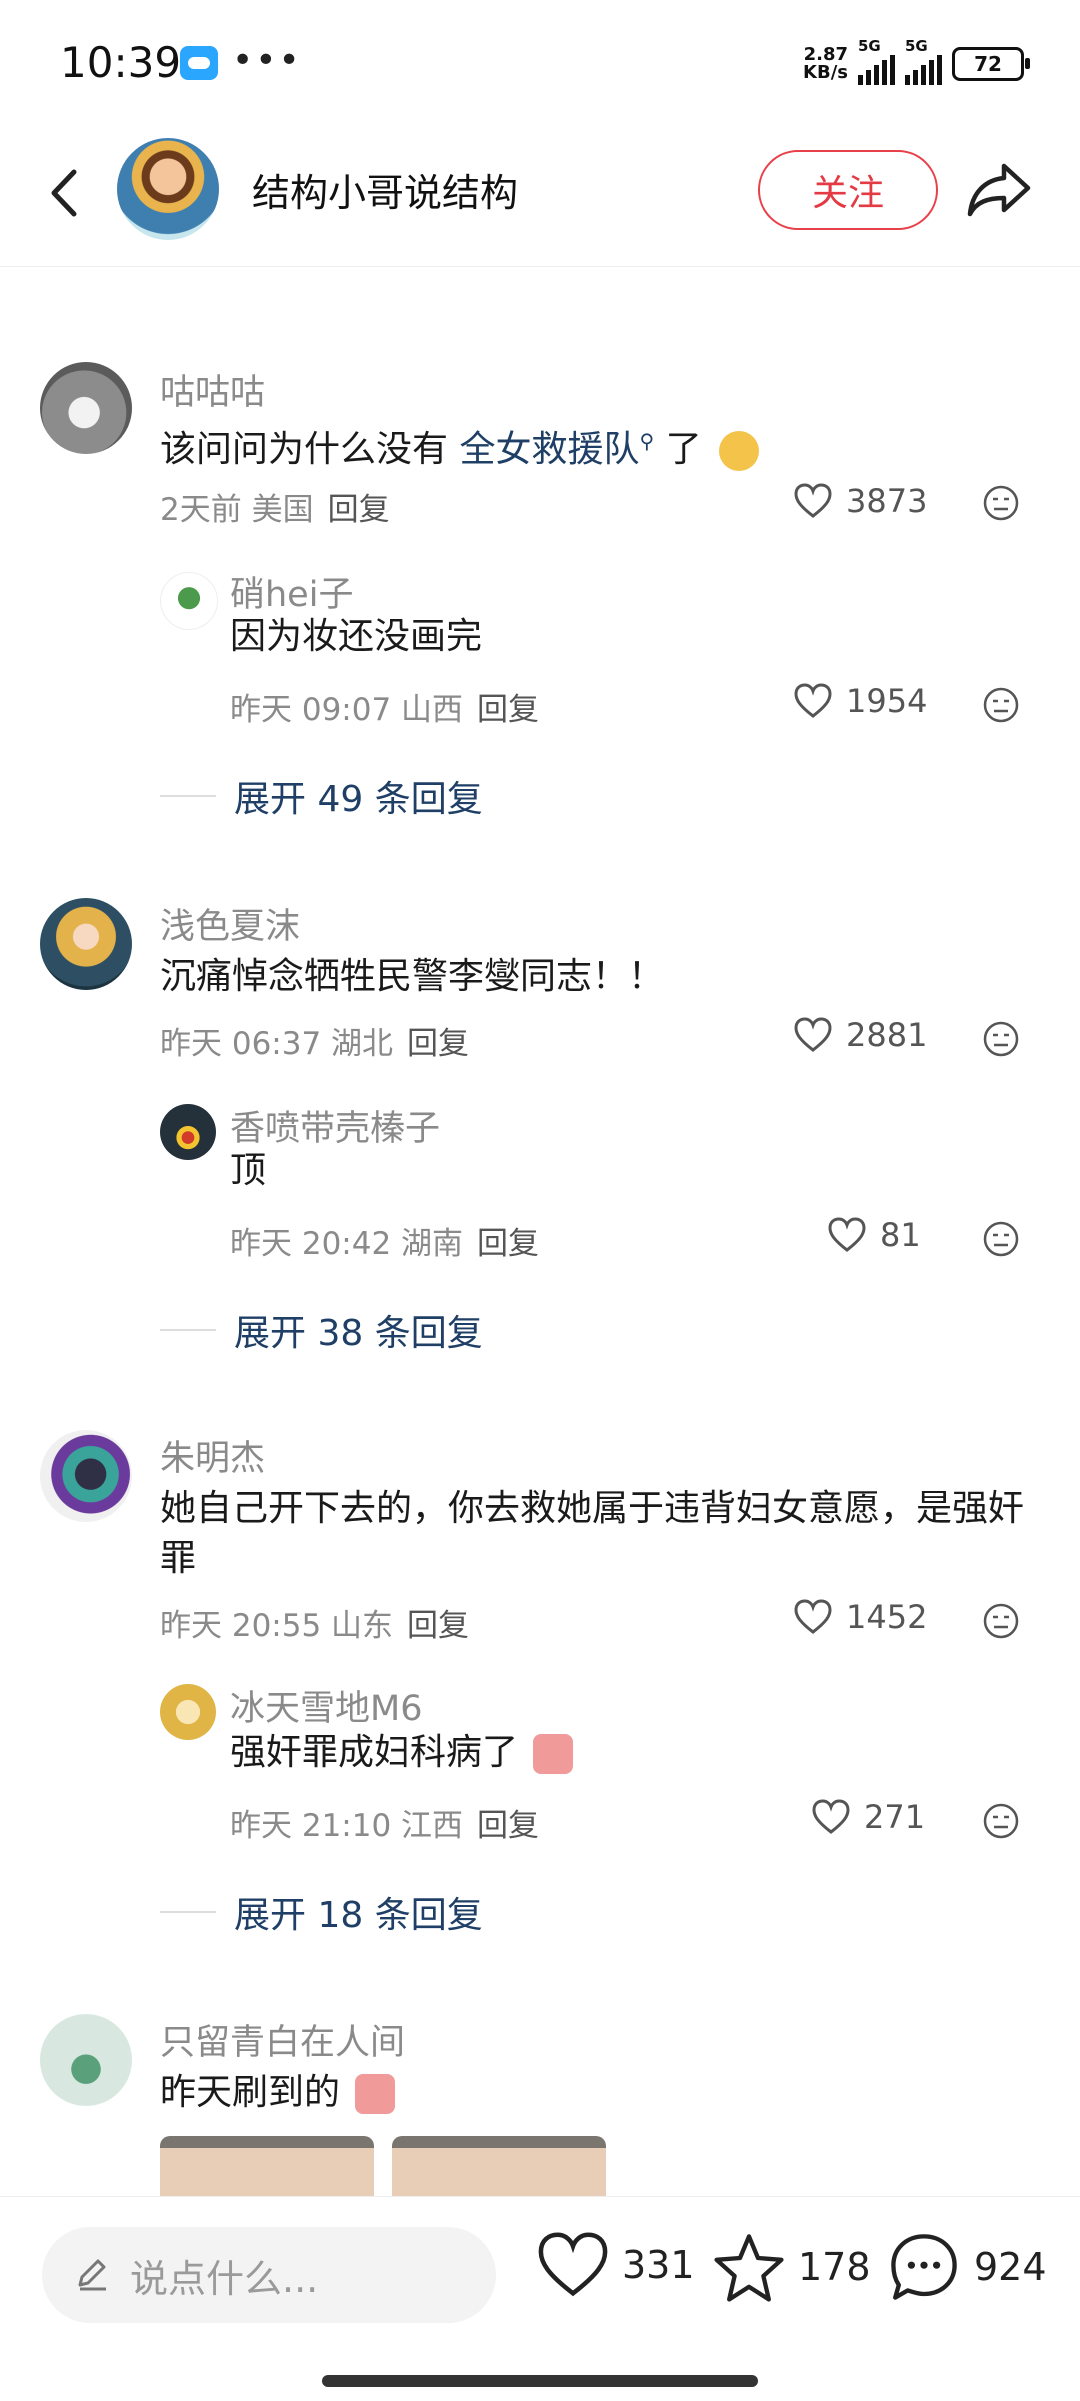 The image size is (1080, 2401). What do you see at coordinates (540, 65) in the screenshot?
I see `status-bar: 10:39 ••• 2.87 KB/s 5G 5G 72` at bounding box center [540, 65].